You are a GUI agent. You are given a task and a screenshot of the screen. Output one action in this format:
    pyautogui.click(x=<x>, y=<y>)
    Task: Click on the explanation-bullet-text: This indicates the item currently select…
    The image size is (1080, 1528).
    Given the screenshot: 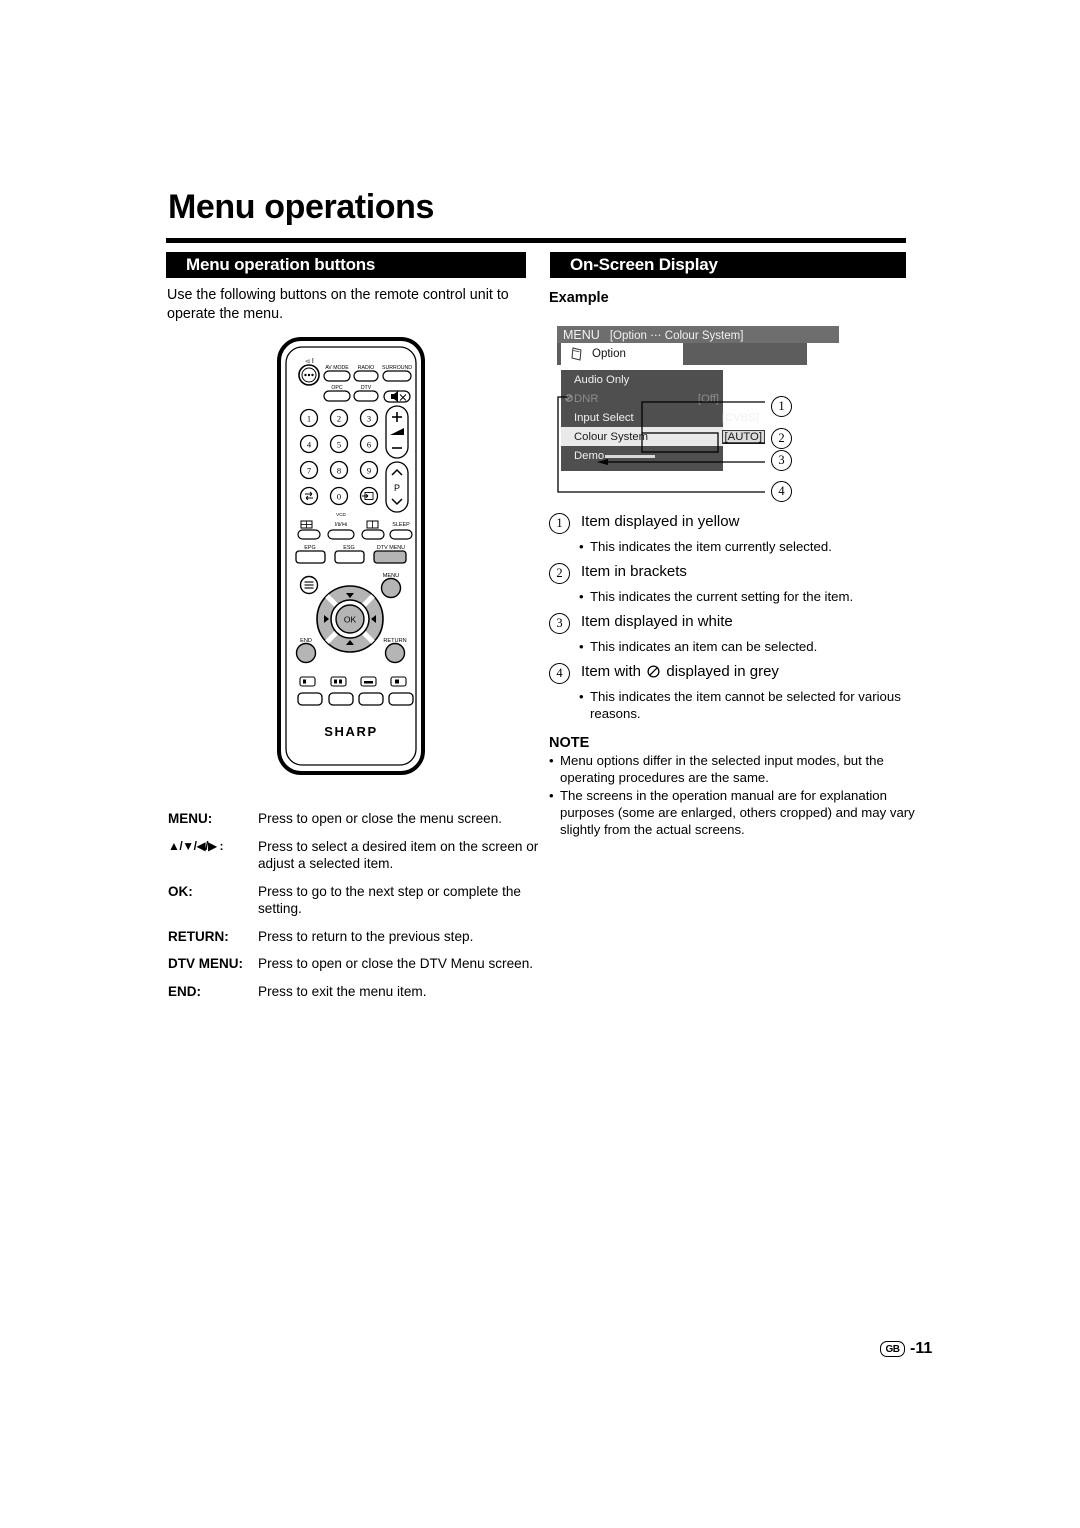 What is the action you would take?
    pyautogui.click(x=711, y=546)
    